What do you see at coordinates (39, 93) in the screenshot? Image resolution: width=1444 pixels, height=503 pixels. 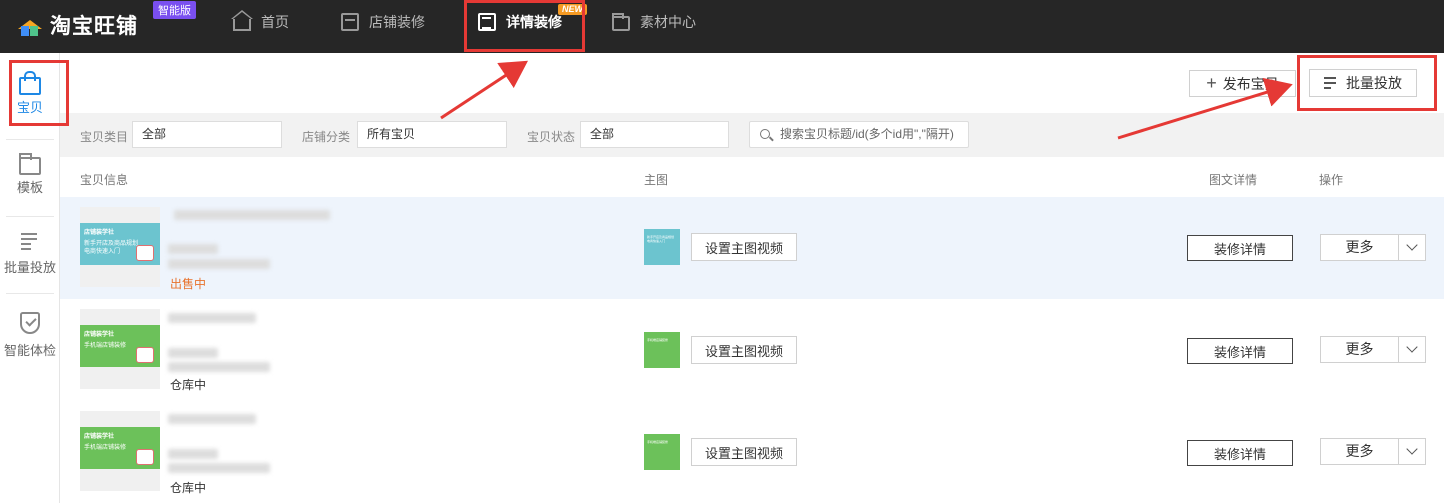 I see `annotation-box-sidebar-items` at bounding box center [39, 93].